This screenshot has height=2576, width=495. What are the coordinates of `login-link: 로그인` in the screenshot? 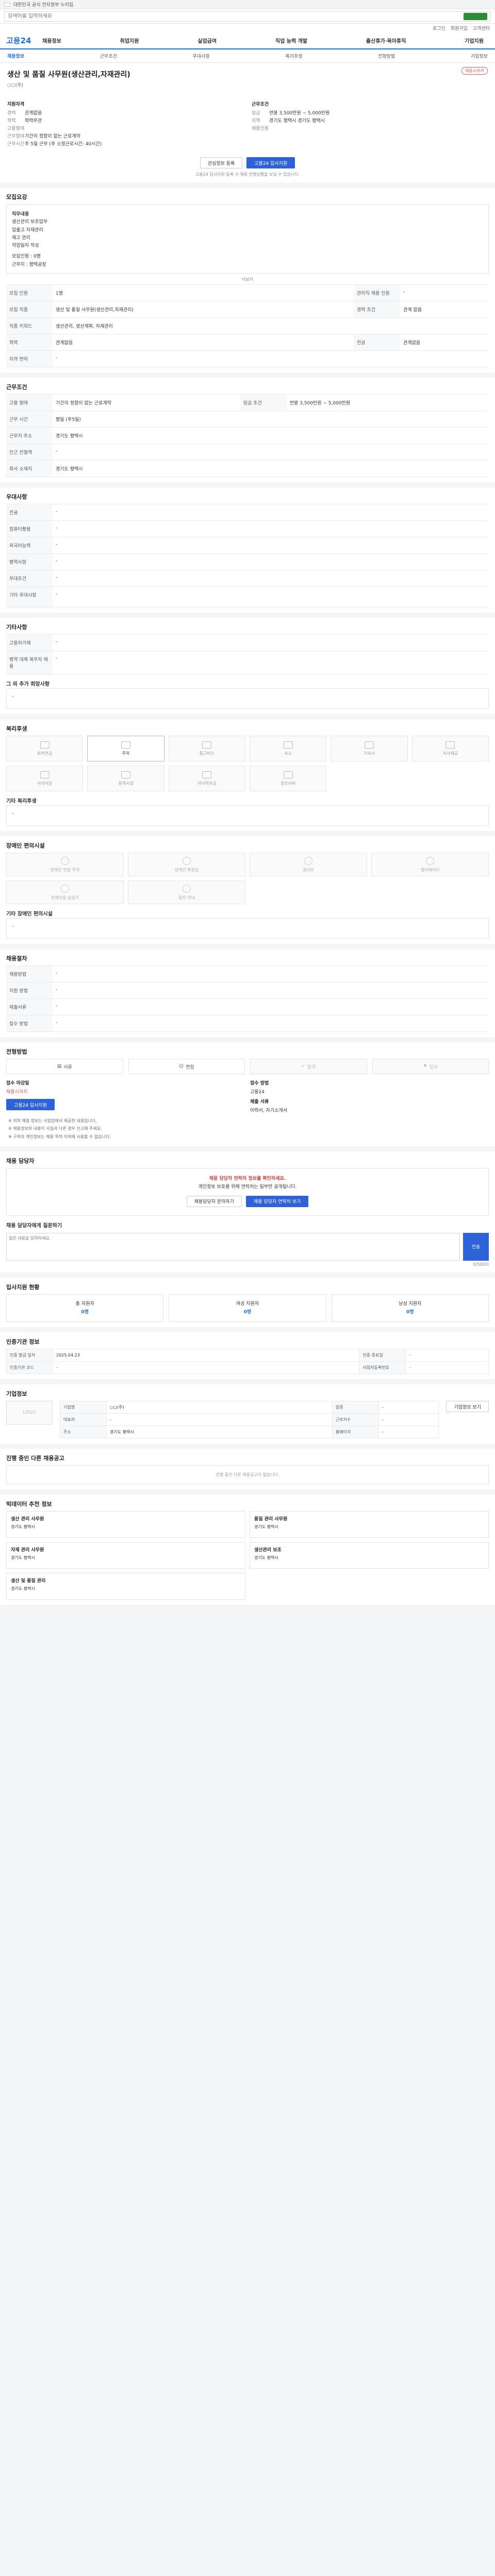 It's located at (439, 28).